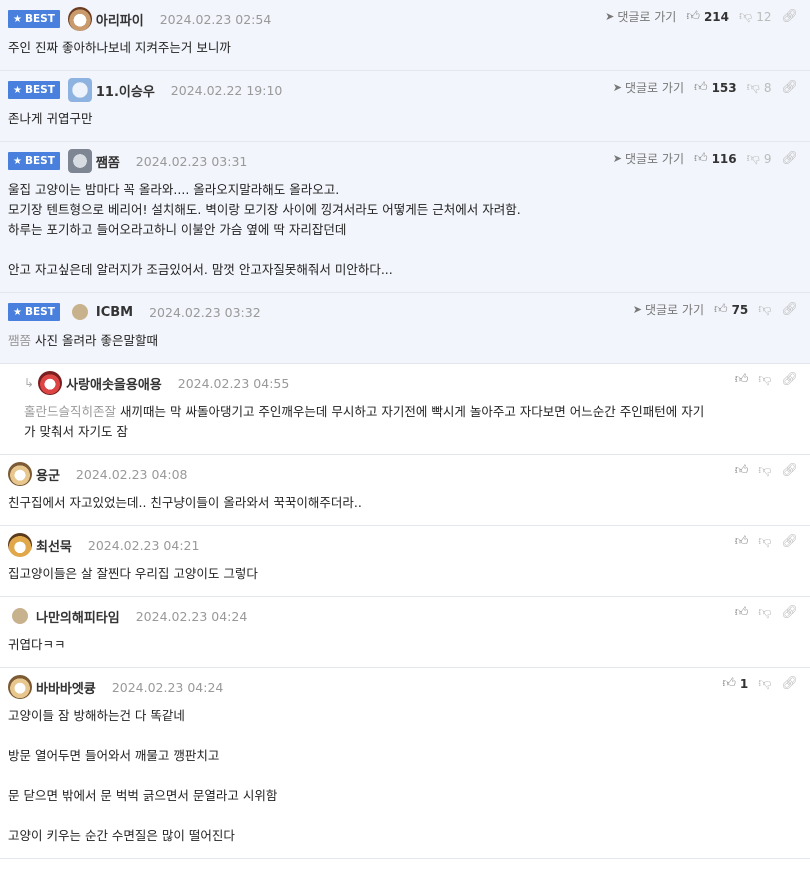 The image size is (810, 891). I want to click on comment-date: 2024.02.22 19:10, so click(226, 90).